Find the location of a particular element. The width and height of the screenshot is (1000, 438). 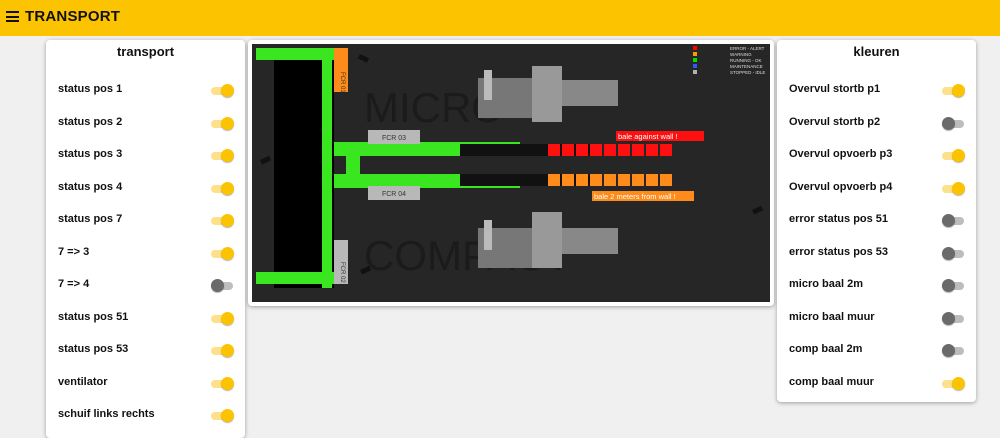

alert-bottom-text: bale 2 meters from wall ! is located at coordinates (635, 196).